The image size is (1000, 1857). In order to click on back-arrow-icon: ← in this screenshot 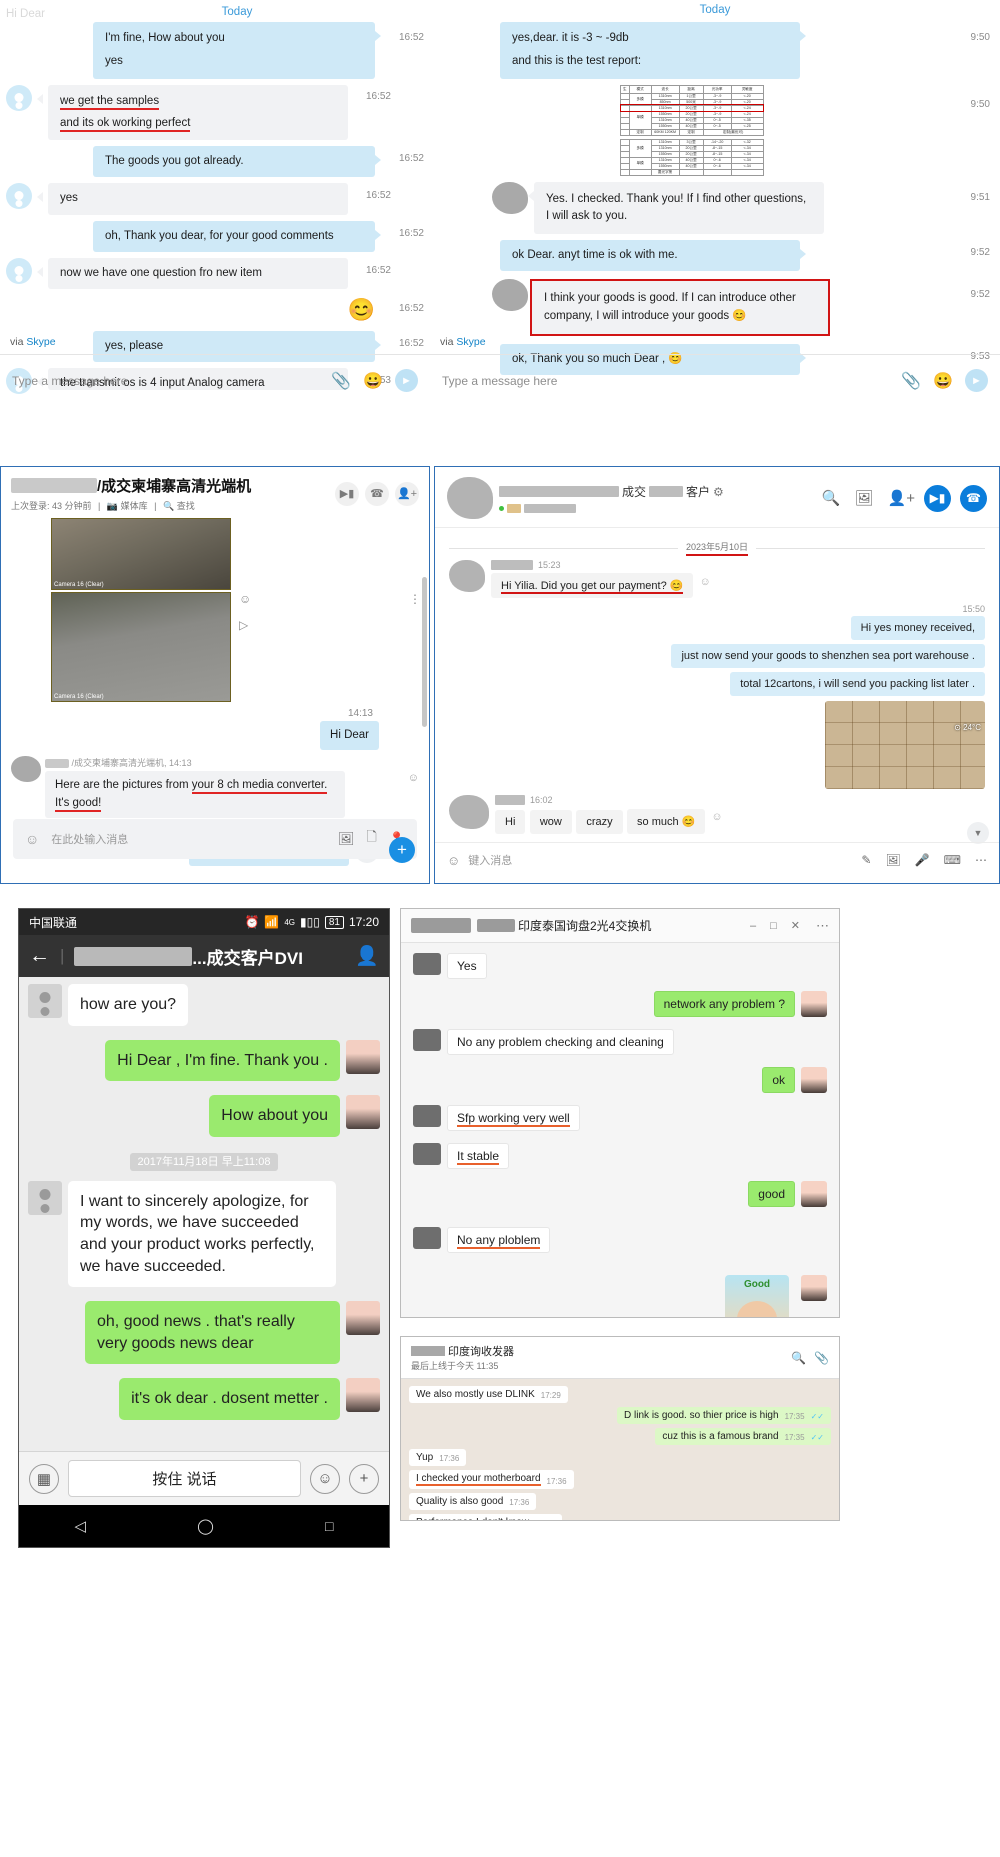, I will do `click(39, 956)`.